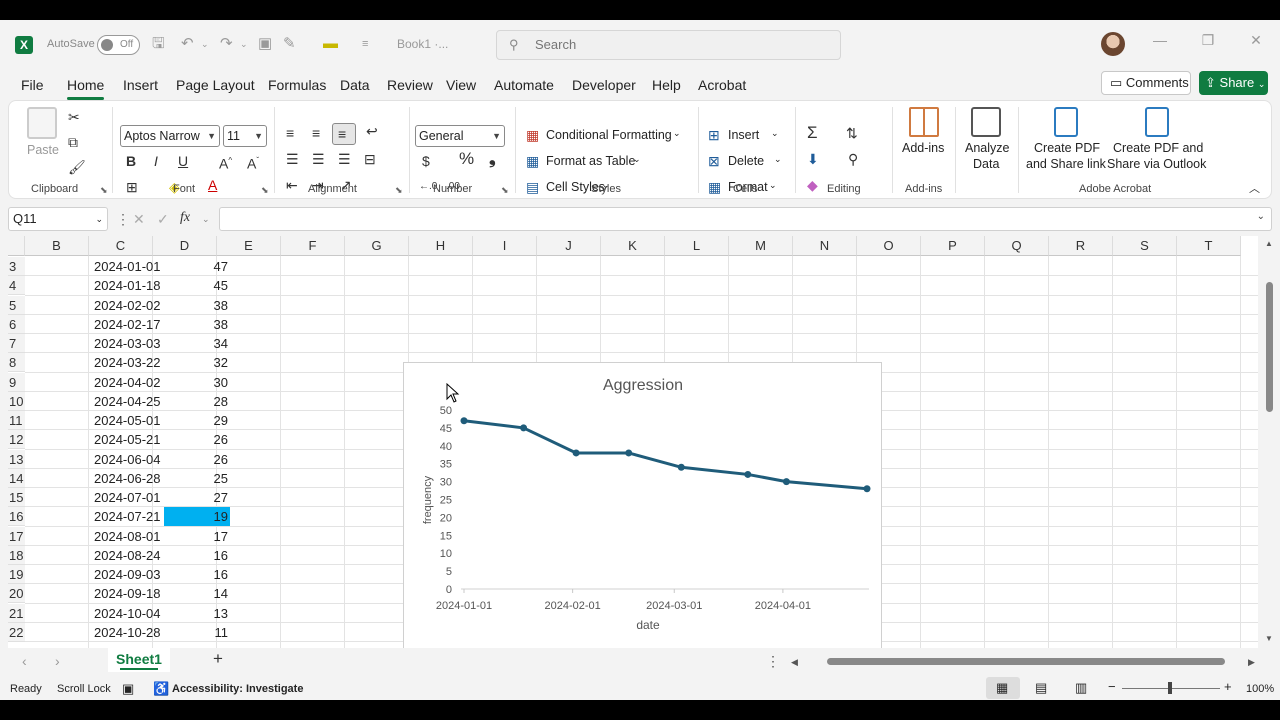 Image resolution: width=1280 pixels, height=720 pixels. What do you see at coordinates (953, 246) in the screenshot?
I see `column-header-p: P` at bounding box center [953, 246].